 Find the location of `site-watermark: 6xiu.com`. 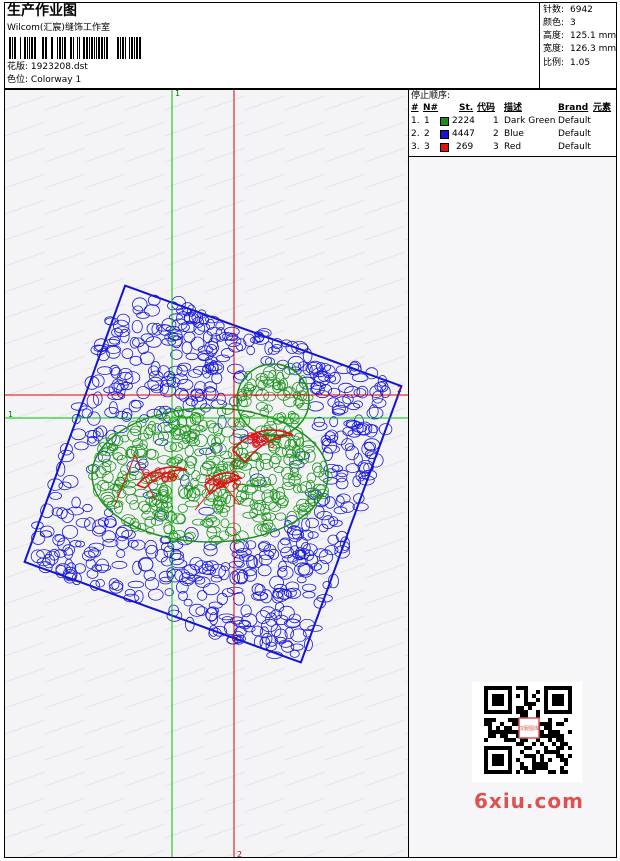

site-watermark: 6xiu.com is located at coordinates (529, 801).